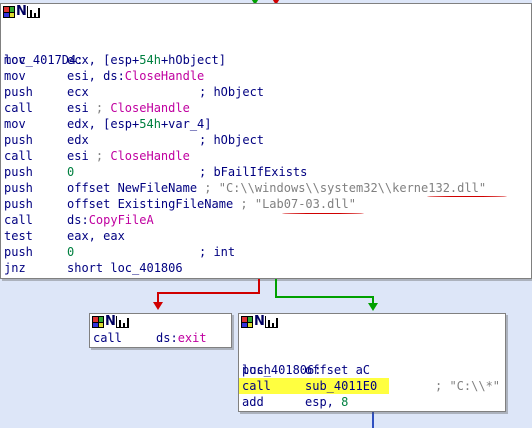  What do you see at coordinates (181, 338) in the screenshot?
I see `operands: ds:exit` at bounding box center [181, 338].